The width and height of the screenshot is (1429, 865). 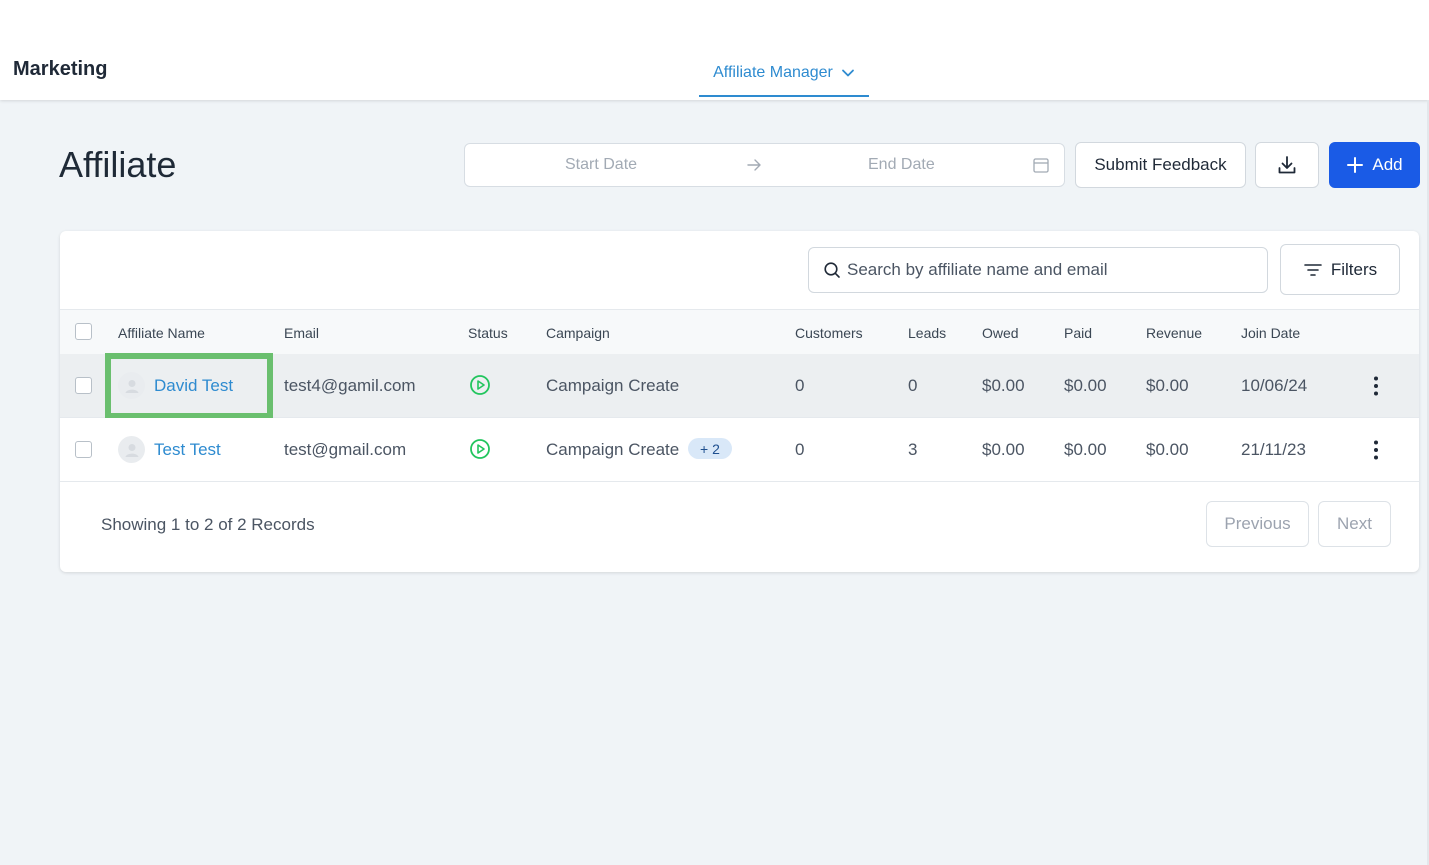 What do you see at coordinates (302, 333) in the screenshot?
I see `column-header-email: Email` at bounding box center [302, 333].